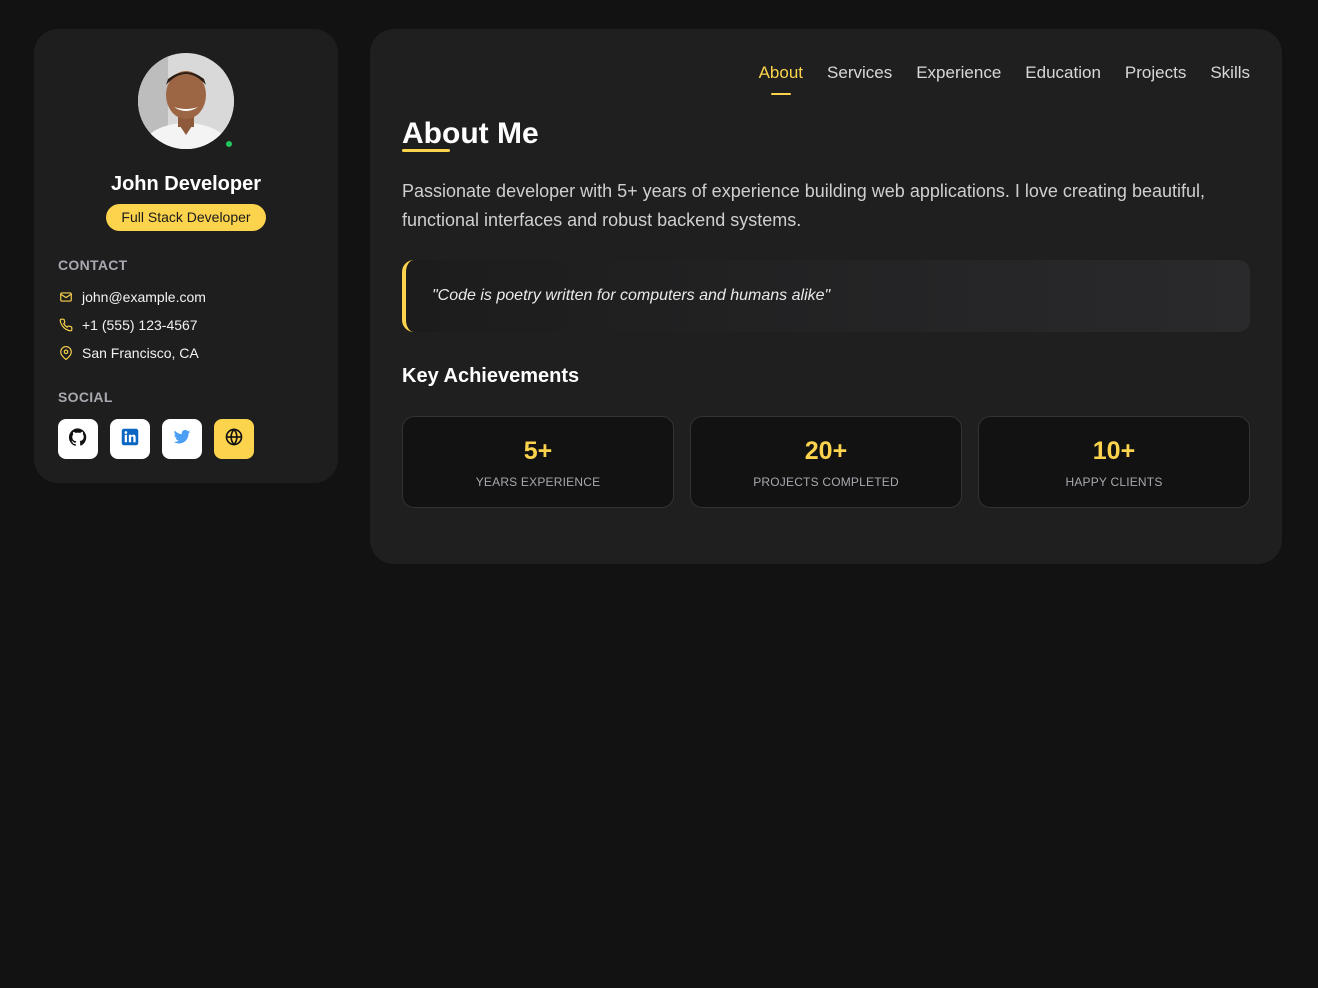 The image size is (1318, 988). I want to click on map-pin-icon, so click(66, 353).